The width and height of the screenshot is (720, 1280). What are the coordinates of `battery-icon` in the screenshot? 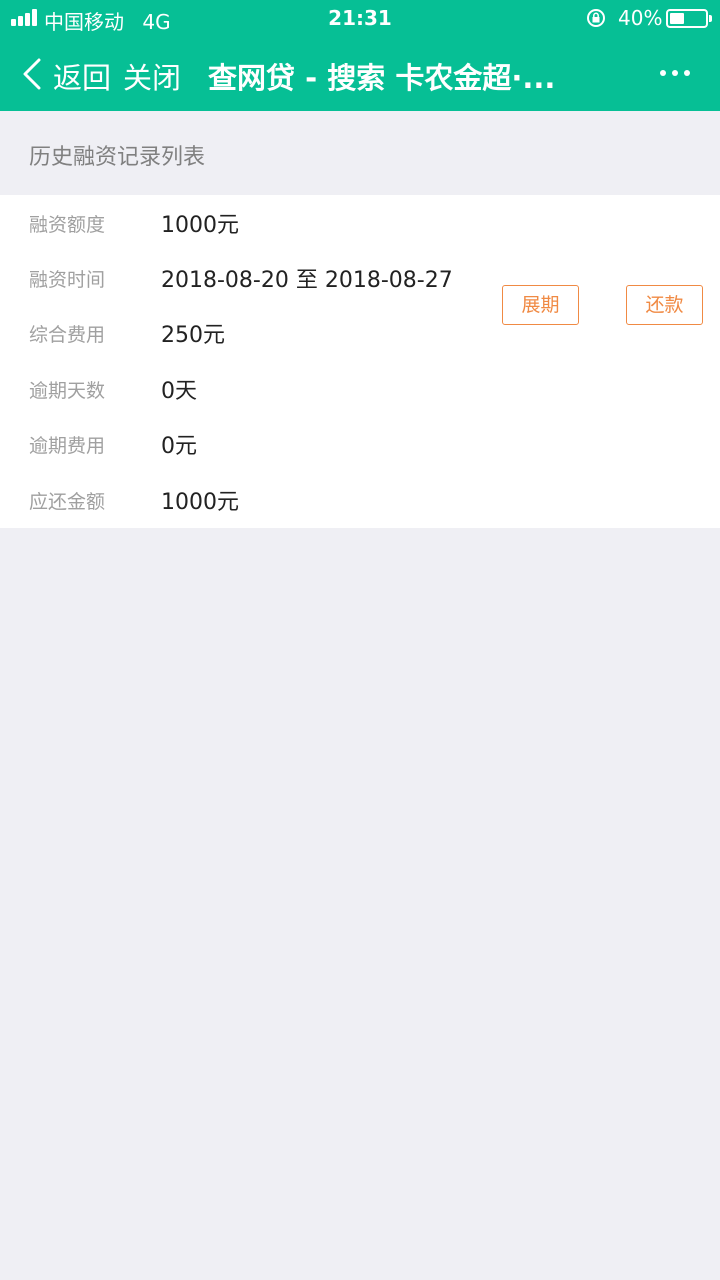 It's located at (689, 18).